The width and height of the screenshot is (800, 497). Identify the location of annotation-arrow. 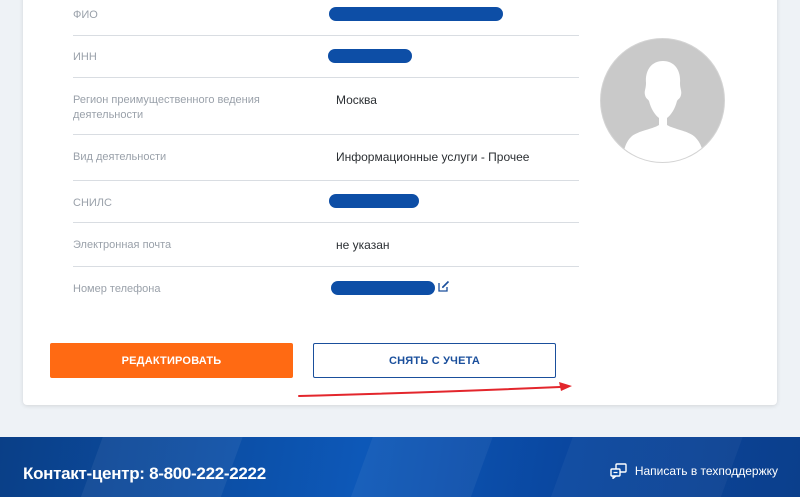
(435, 389).